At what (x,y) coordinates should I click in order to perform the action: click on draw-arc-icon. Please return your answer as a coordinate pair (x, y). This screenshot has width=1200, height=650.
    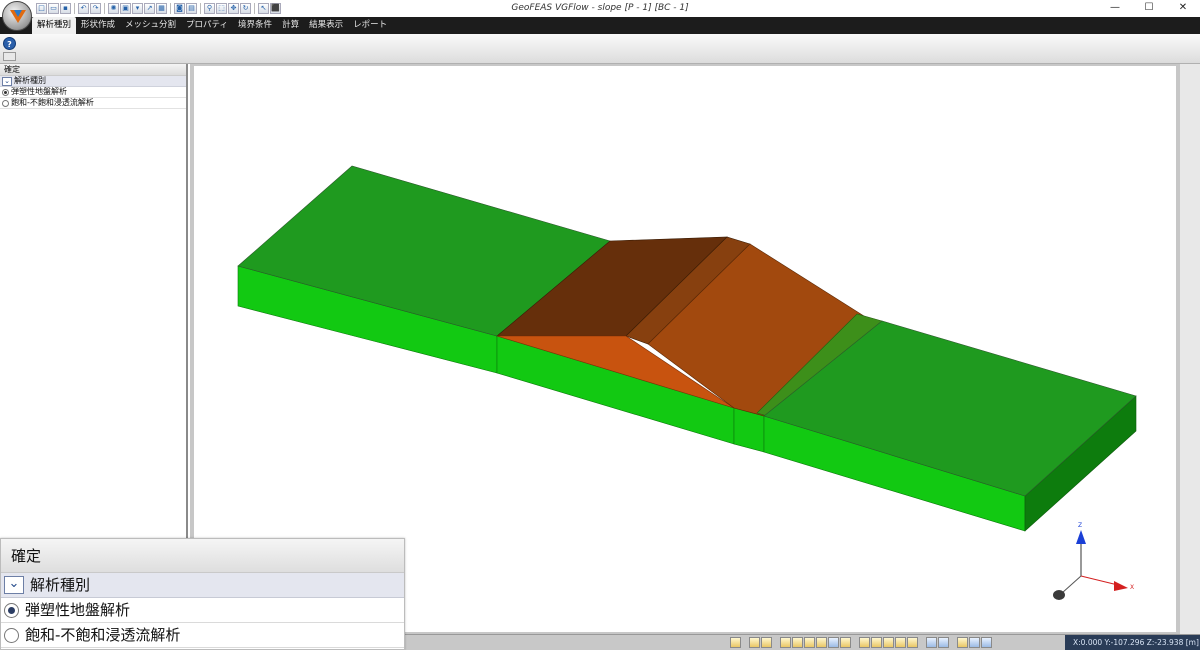
    Looking at the image, I should click on (821, 642).